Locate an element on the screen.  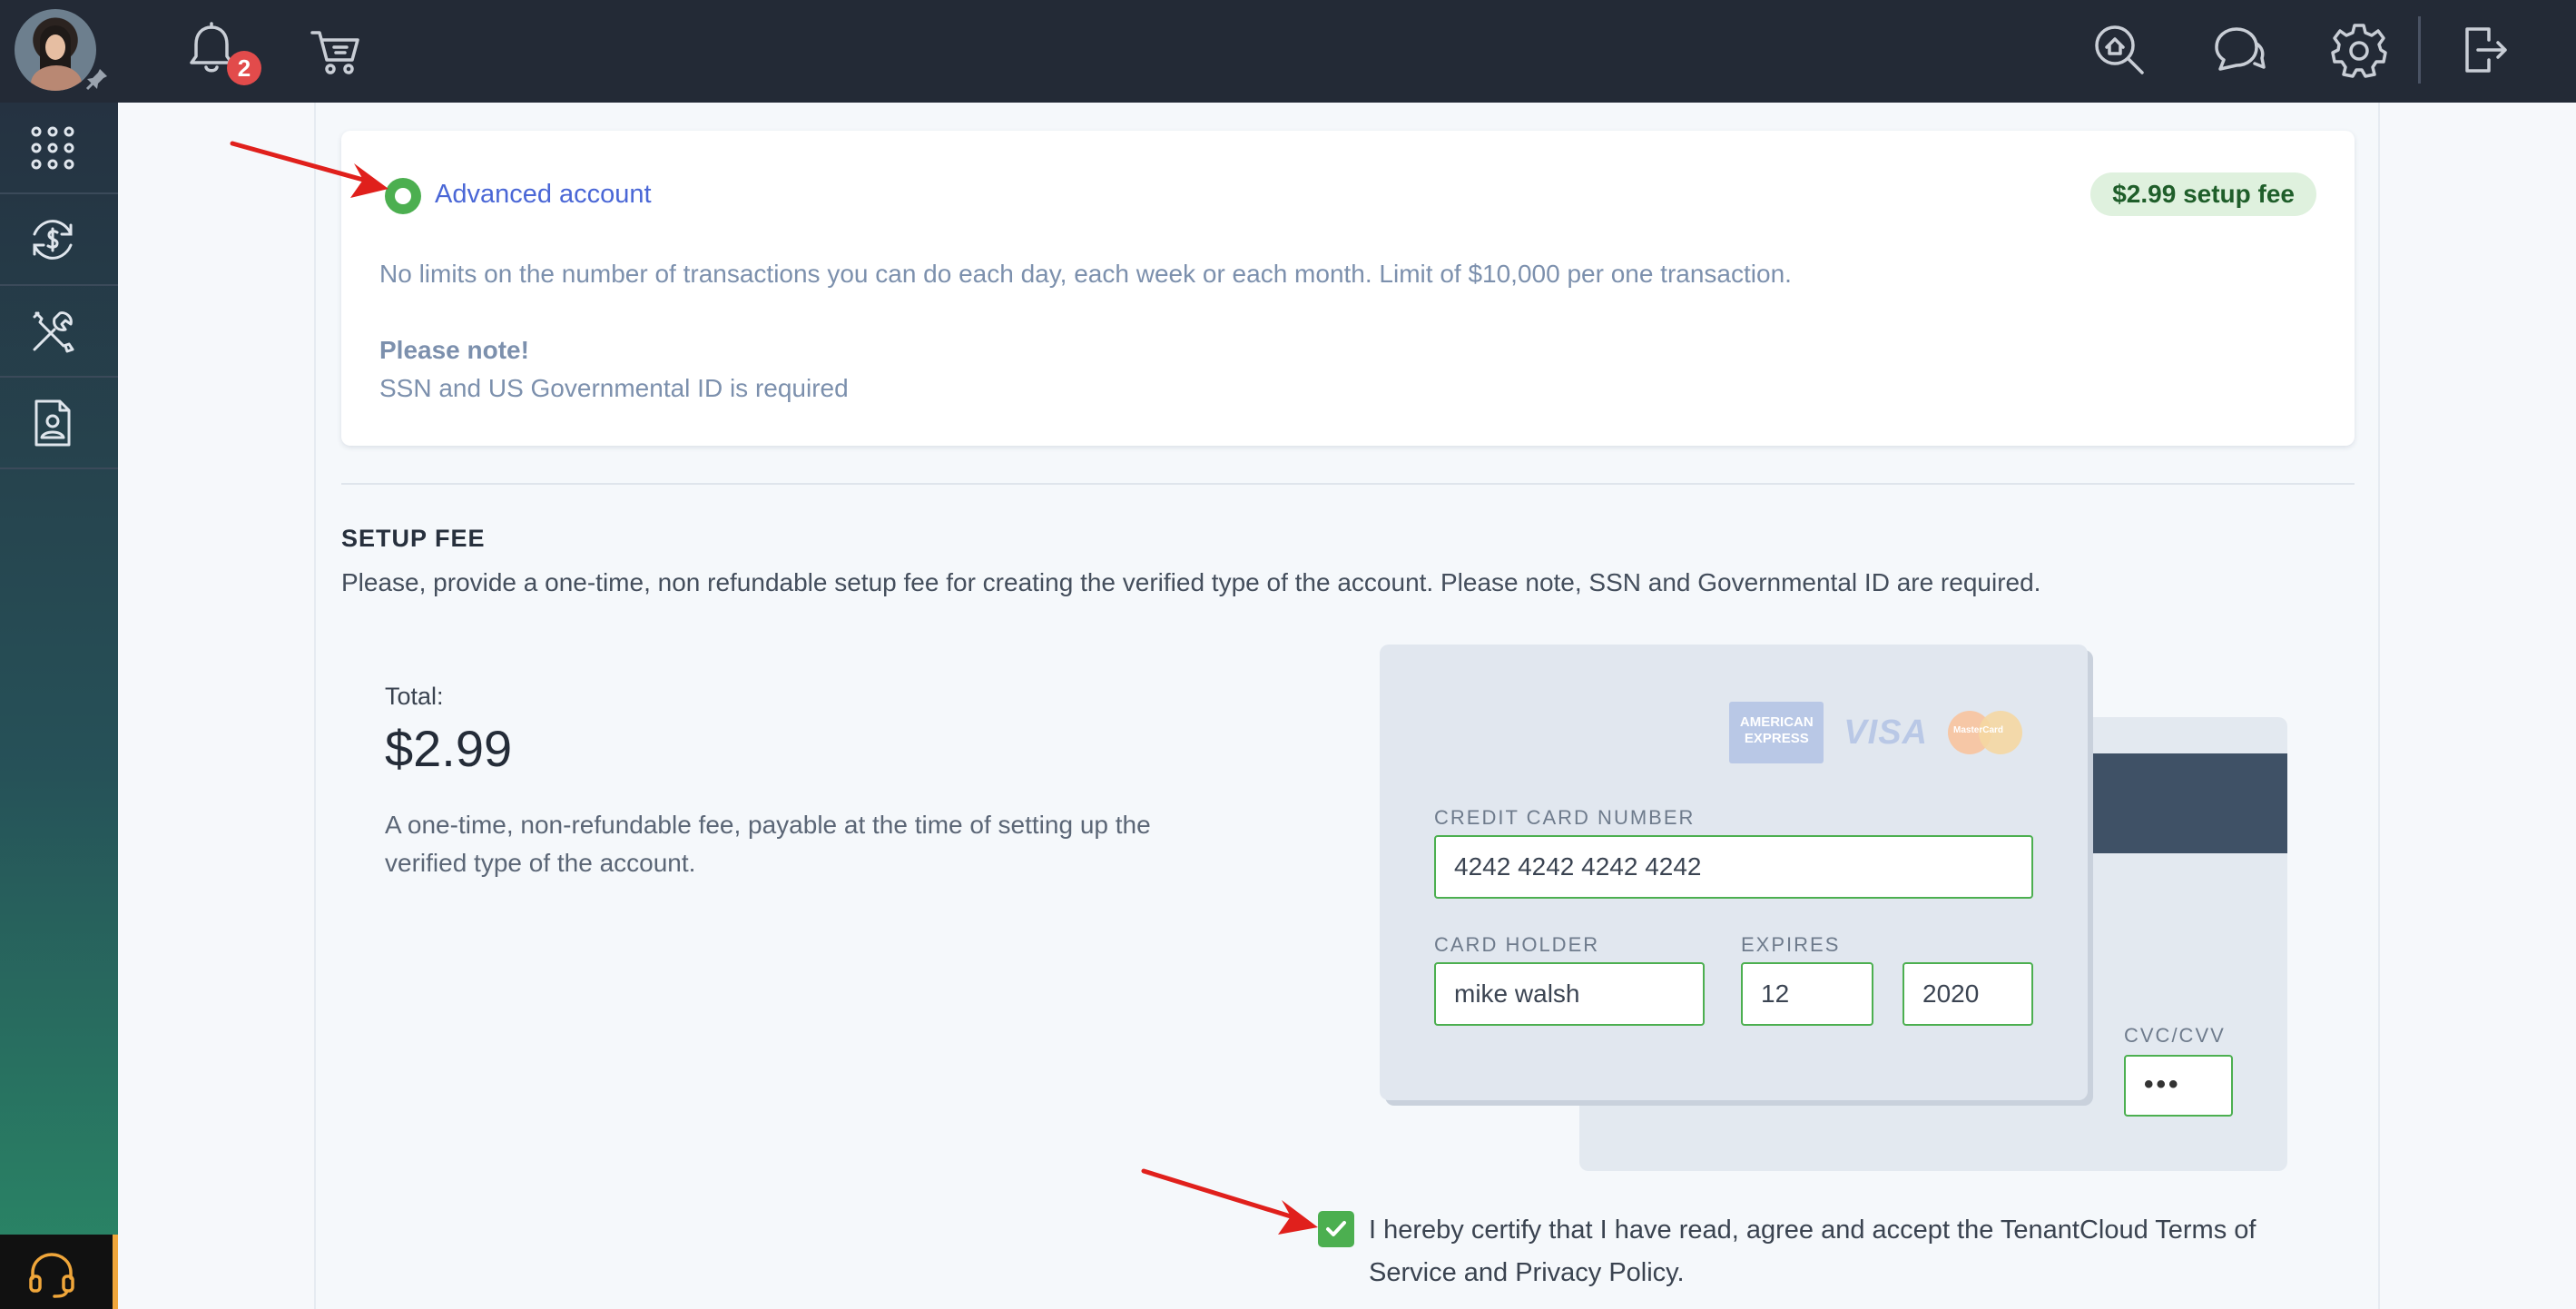
tools-icon is located at coordinates (53, 332).